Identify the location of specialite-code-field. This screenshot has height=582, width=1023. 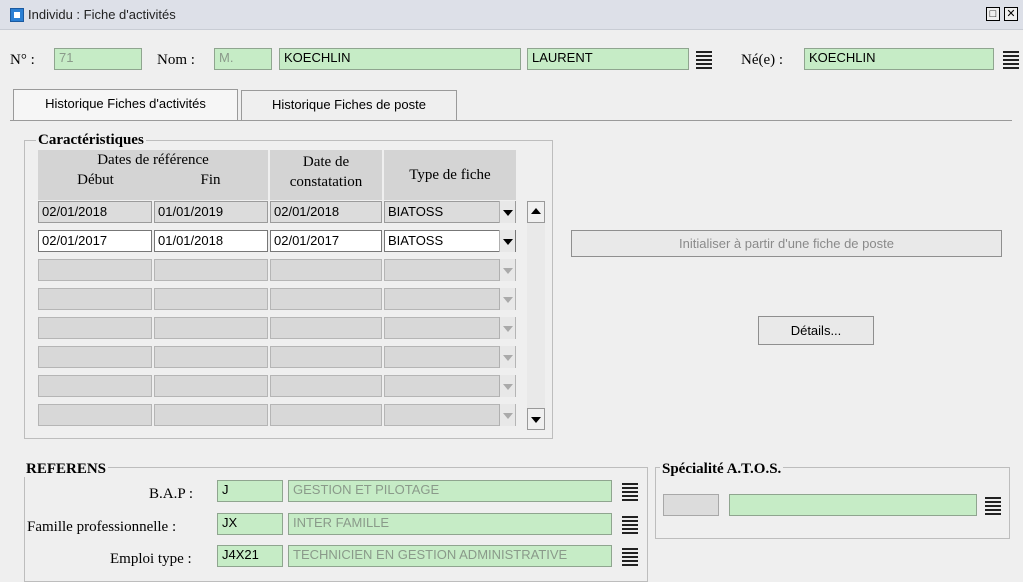
(691, 505).